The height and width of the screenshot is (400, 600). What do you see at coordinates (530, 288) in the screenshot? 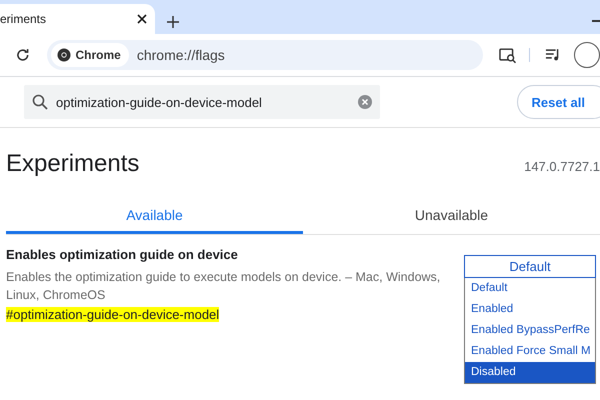
I see `dropdown-option: Default` at bounding box center [530, 288].